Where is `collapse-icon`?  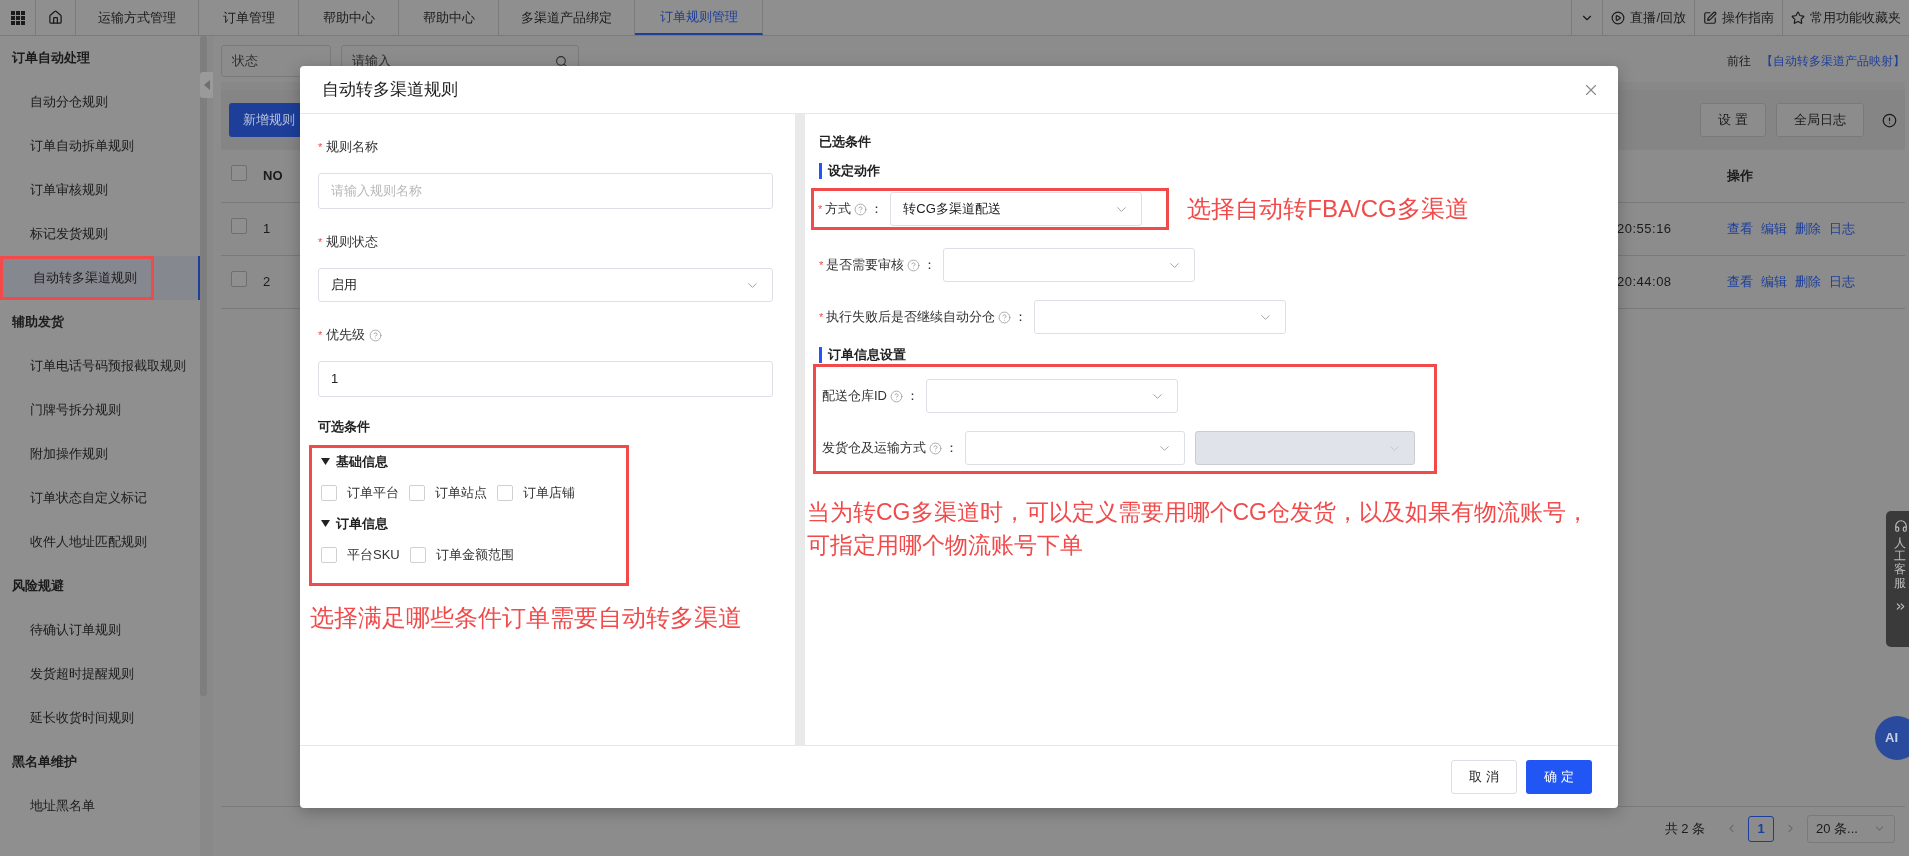
collapse-icon is located at coordinates (206, 85).